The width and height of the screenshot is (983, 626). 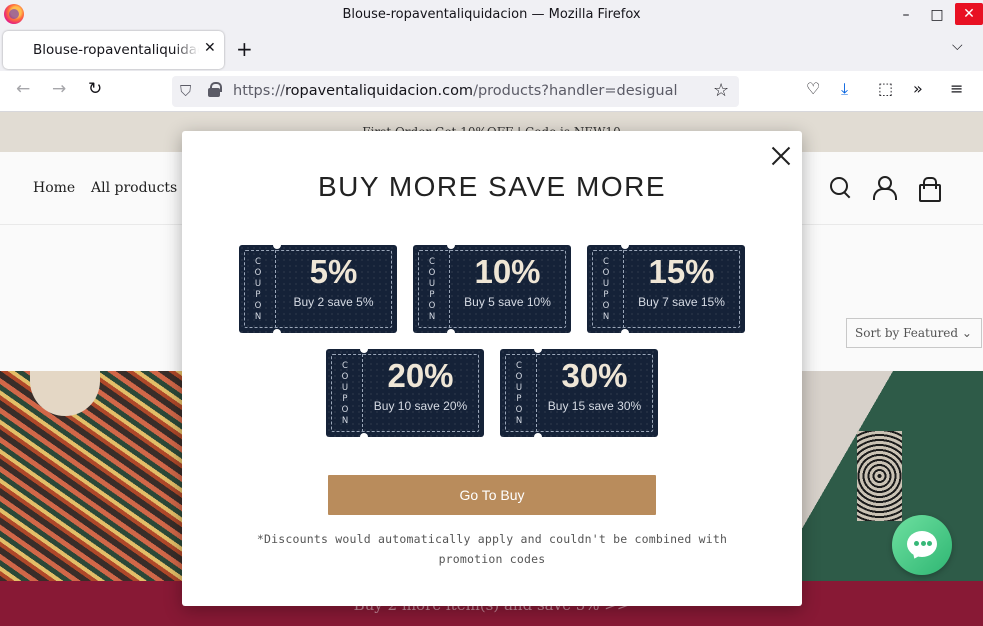 What do you see at coordinates (906, 14) in the screenshot?
I see `minimize-icon: –` at bounding box center [906, 14].